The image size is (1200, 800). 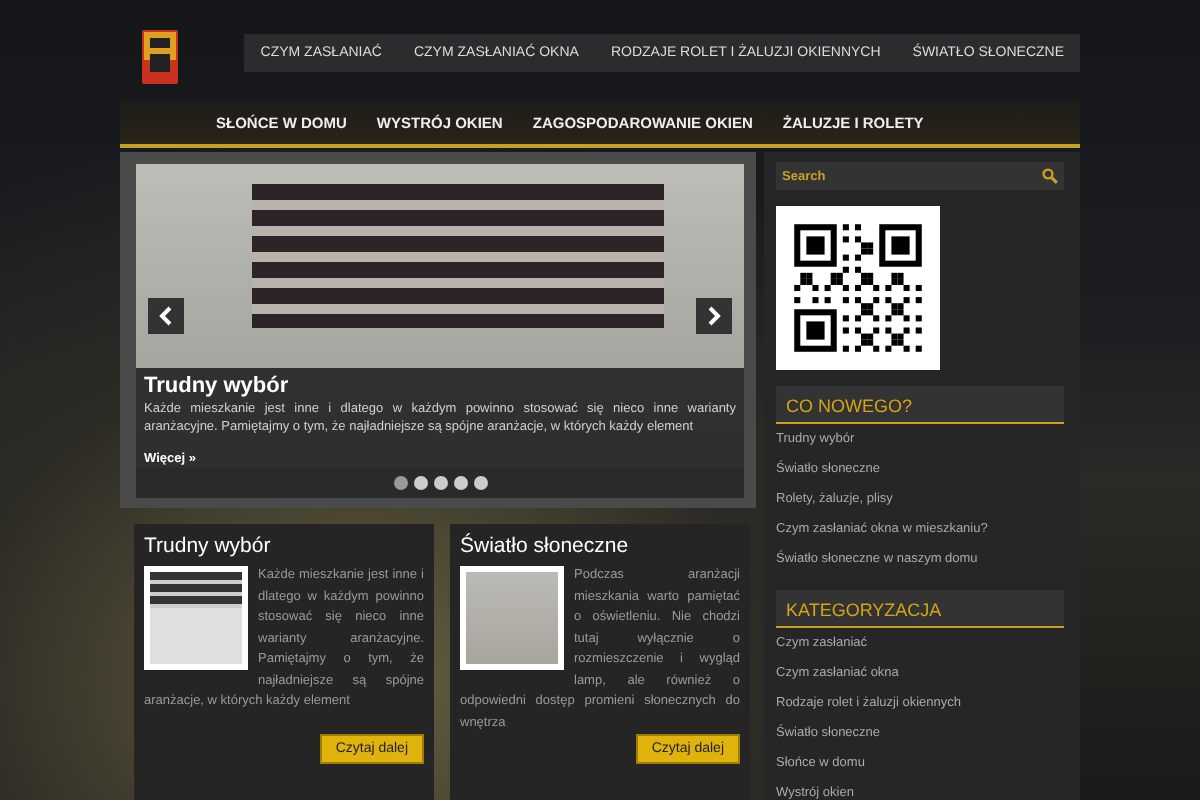 I want to click on widget-heading: KATEGORYZACJA, so click(x=920, y=609).